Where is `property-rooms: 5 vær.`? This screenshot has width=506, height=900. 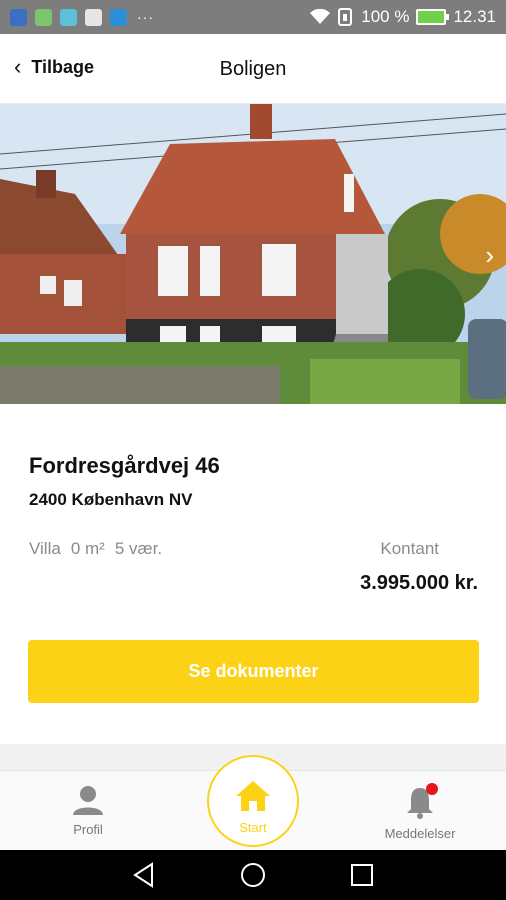
property-rooms: 5 vær. is located at coordinates (138, 548).